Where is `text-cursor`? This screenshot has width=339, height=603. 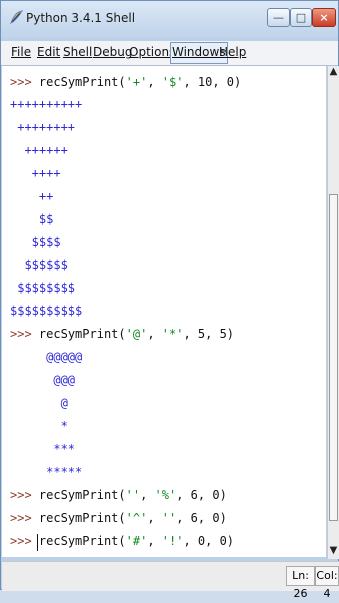 text-cursor is located at coordinates (37, 542).